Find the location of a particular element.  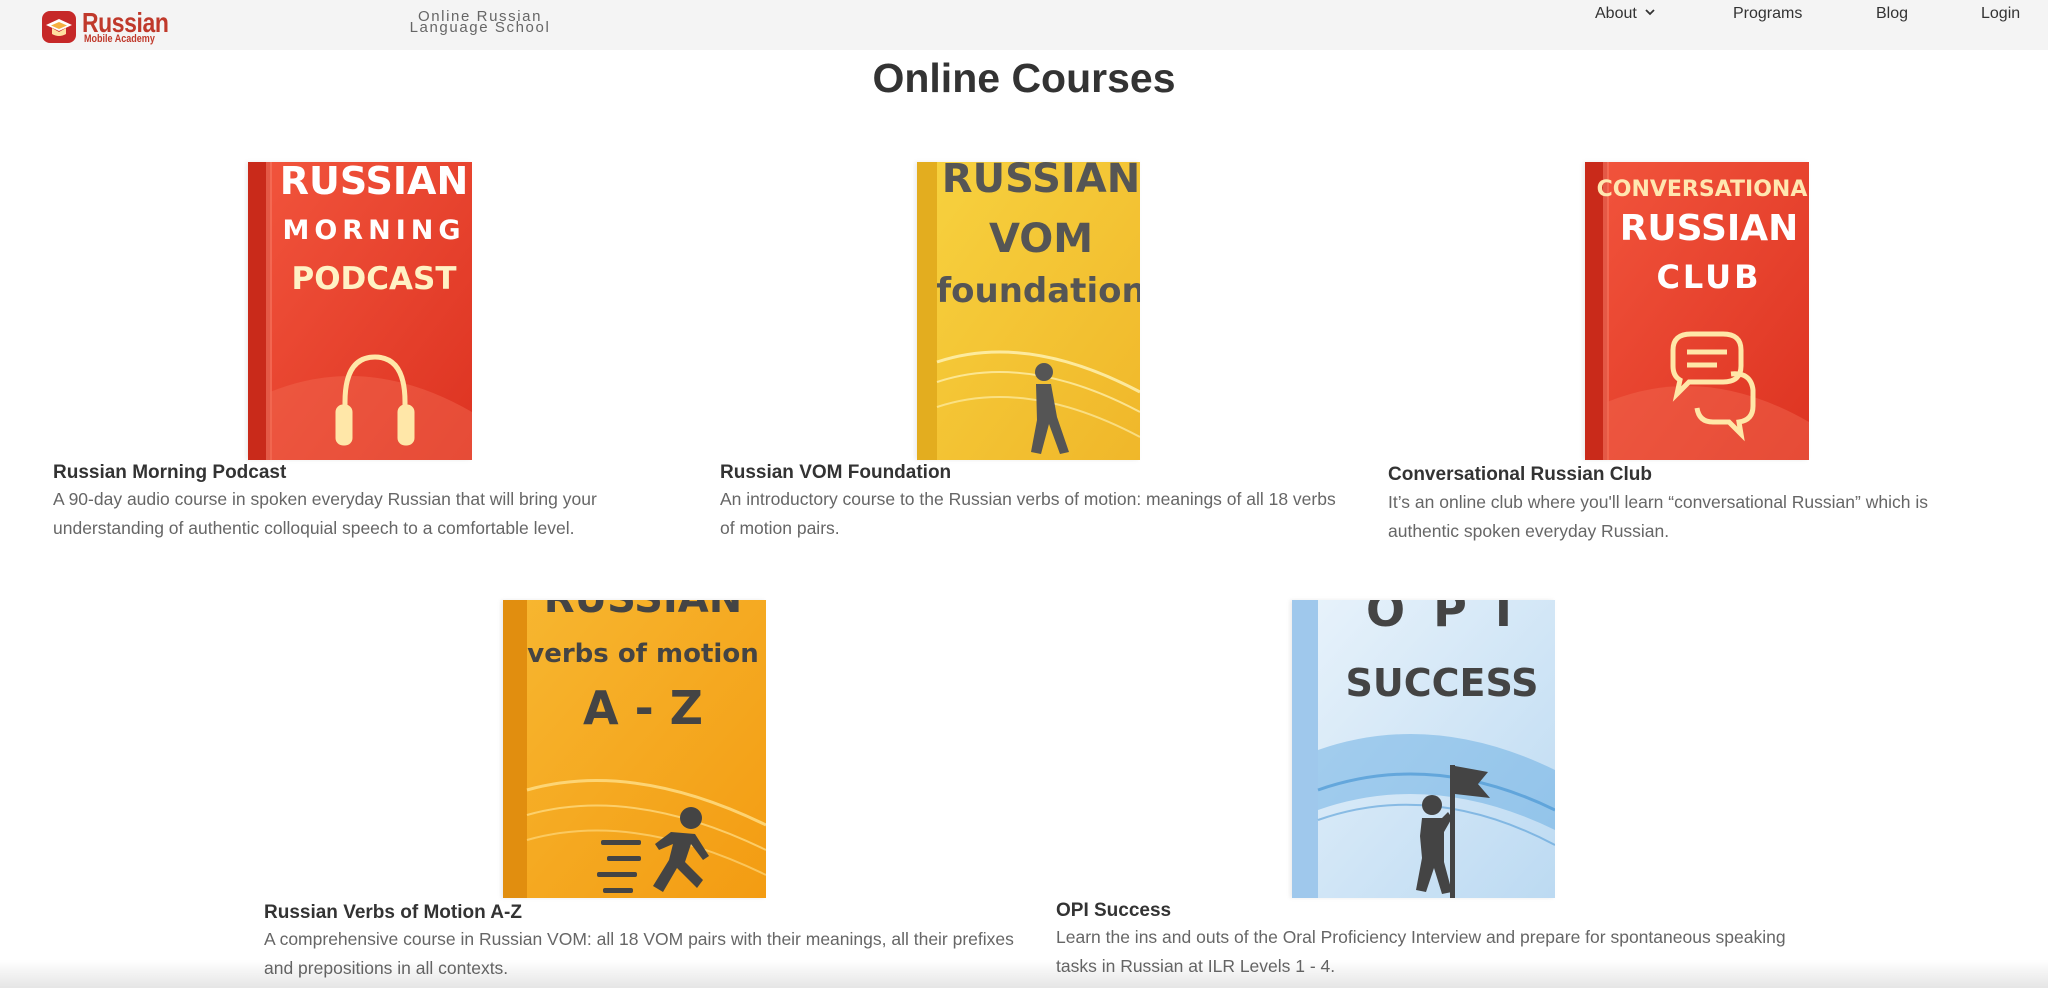

nav-blog-link: Blog is located at coordinates (1892, 14).